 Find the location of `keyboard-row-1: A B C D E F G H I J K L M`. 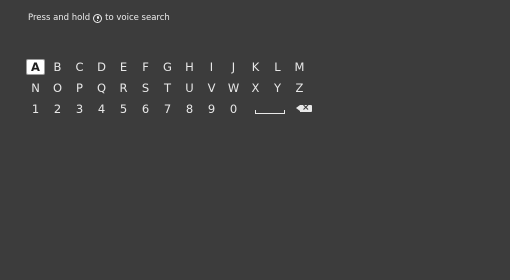

keyboard-row-1: A B C D E F G H I J K L M is located at coordinates (172, 66).